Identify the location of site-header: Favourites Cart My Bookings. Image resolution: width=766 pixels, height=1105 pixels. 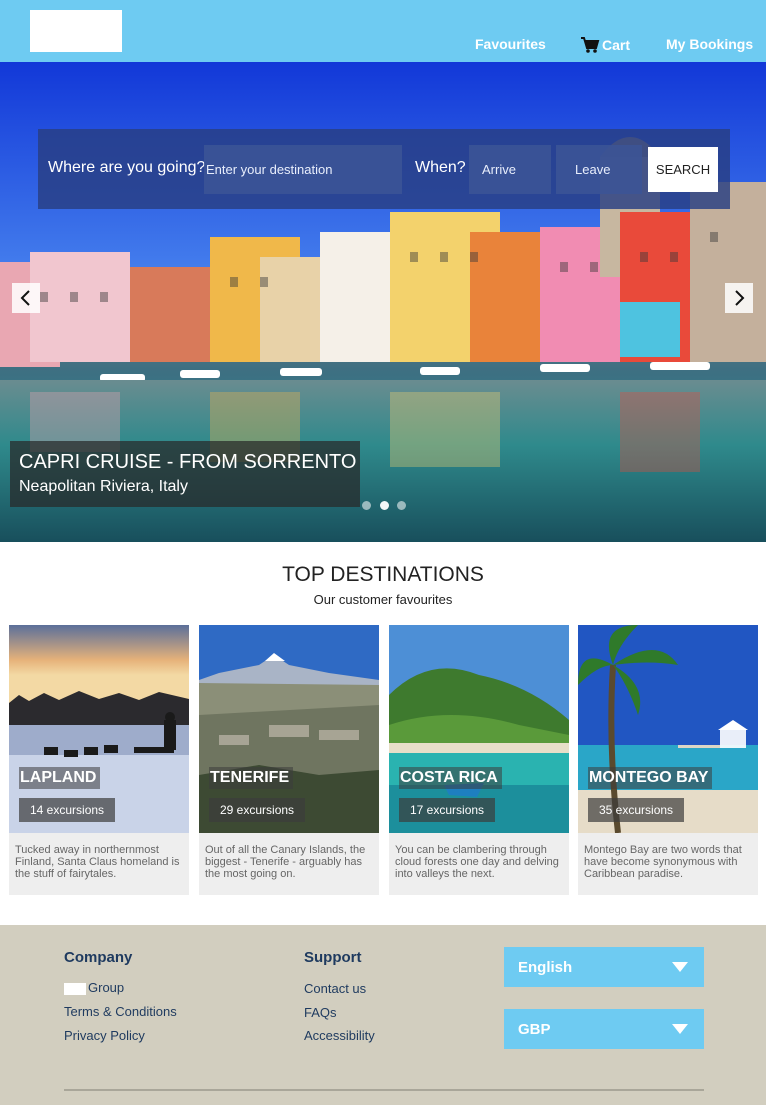
(383, 31).